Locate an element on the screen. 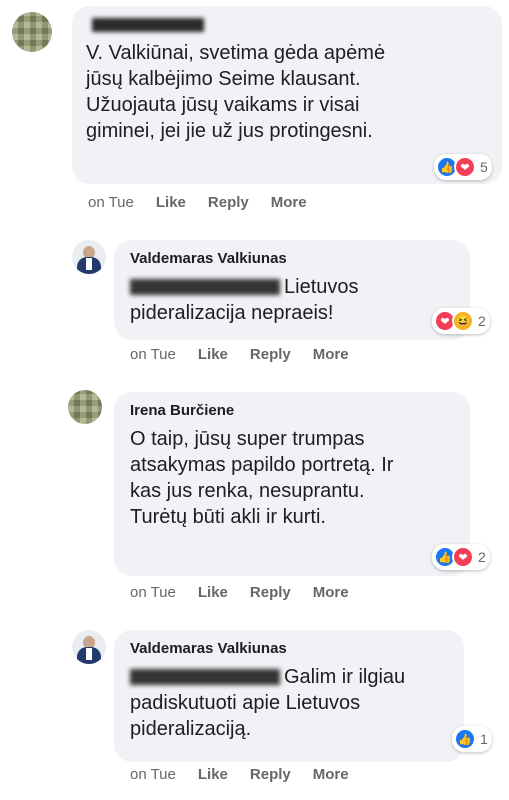 Image resolution: width=509 pixels, height=800 pixels. reactions-summary: 👍 ❤ 2 is located at coordinates (461, 557).